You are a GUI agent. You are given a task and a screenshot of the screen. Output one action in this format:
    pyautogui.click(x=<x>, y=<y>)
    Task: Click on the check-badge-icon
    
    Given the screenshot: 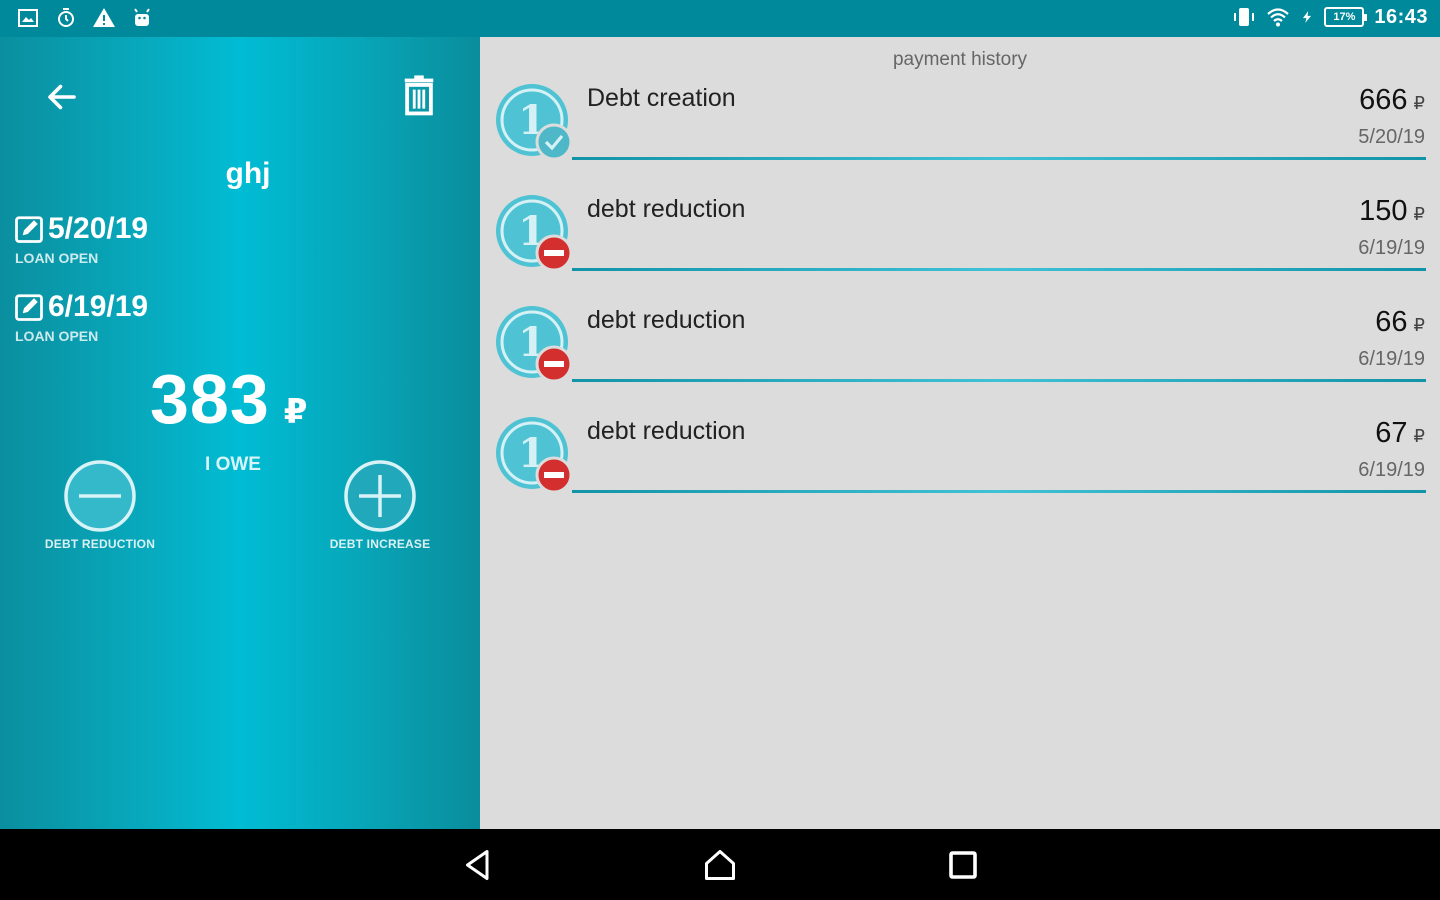 What is the action you would take?
    pyautogui.click(x=554, y=142)
    